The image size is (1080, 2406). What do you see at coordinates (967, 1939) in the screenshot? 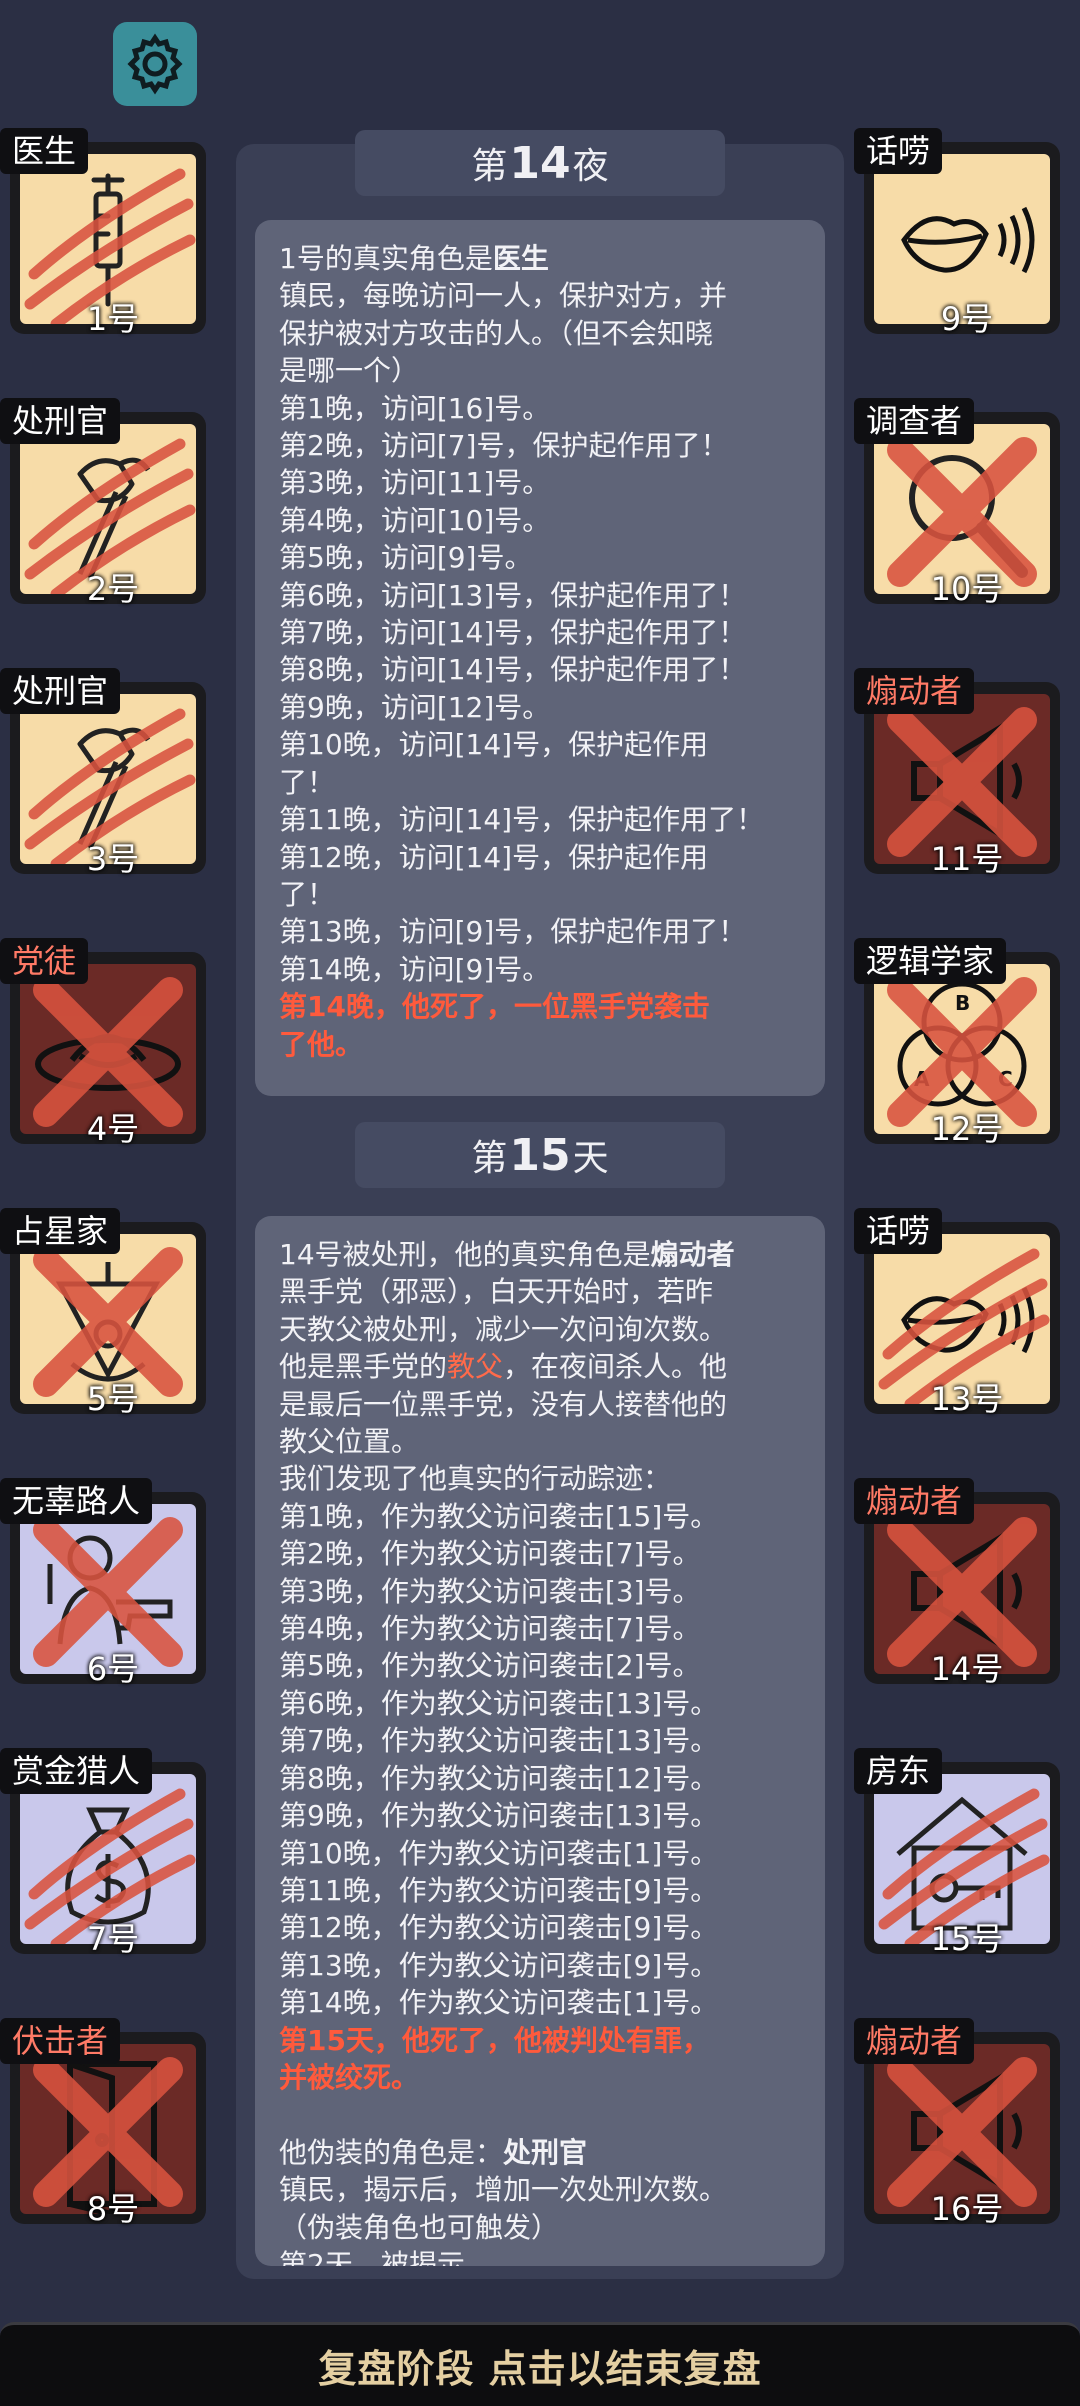
I see `player-number: 15号` at bounding box center [967, 1939].